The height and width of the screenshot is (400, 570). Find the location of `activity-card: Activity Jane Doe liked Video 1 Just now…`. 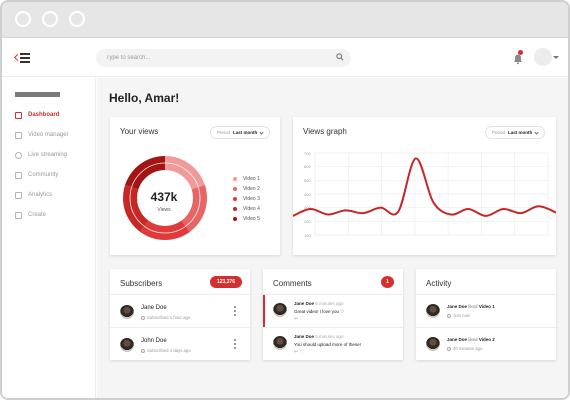

activity-card: Activity Jane Doe liked Video 1 Just now… is located at coordinates (486, 314).